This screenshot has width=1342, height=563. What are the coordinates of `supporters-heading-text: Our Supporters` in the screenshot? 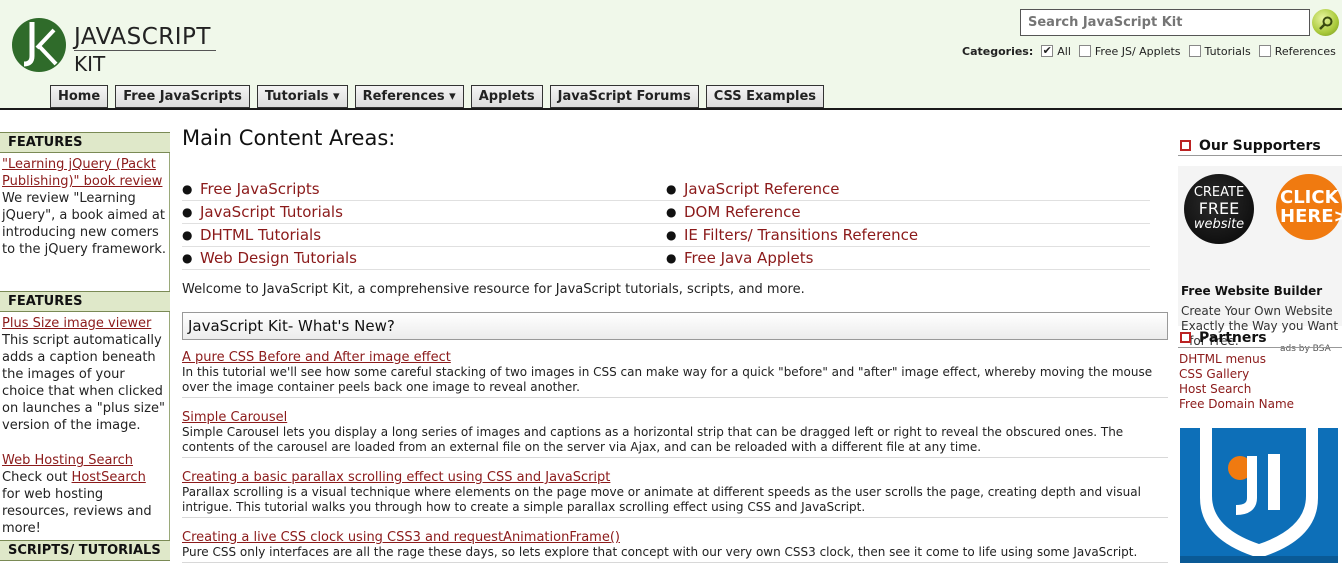 It's located at (1260, 145).